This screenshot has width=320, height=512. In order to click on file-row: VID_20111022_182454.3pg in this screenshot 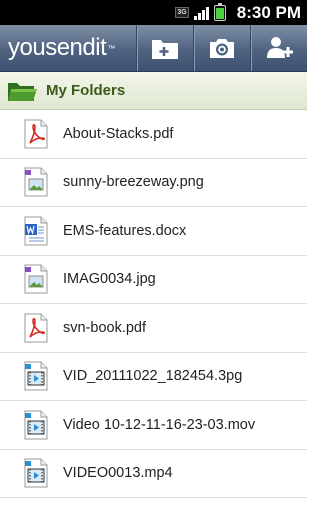, I will do `click(153, 376)`.